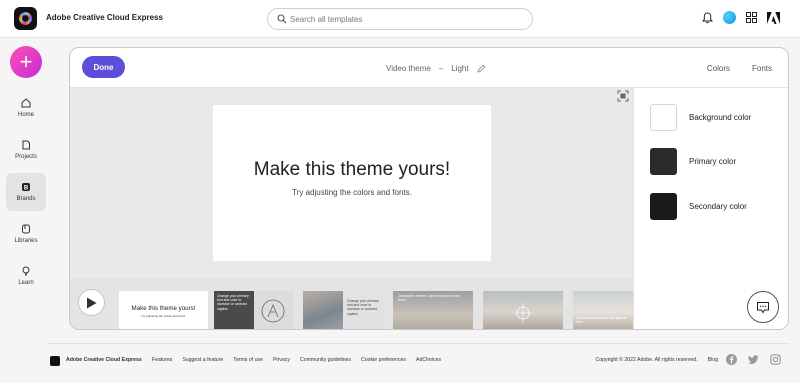 Image resolution: width=800 pixels, height=383 pixels. Describe the element at coordinates (707, 17) in the screenshot. I see `bell-icon` at that location.